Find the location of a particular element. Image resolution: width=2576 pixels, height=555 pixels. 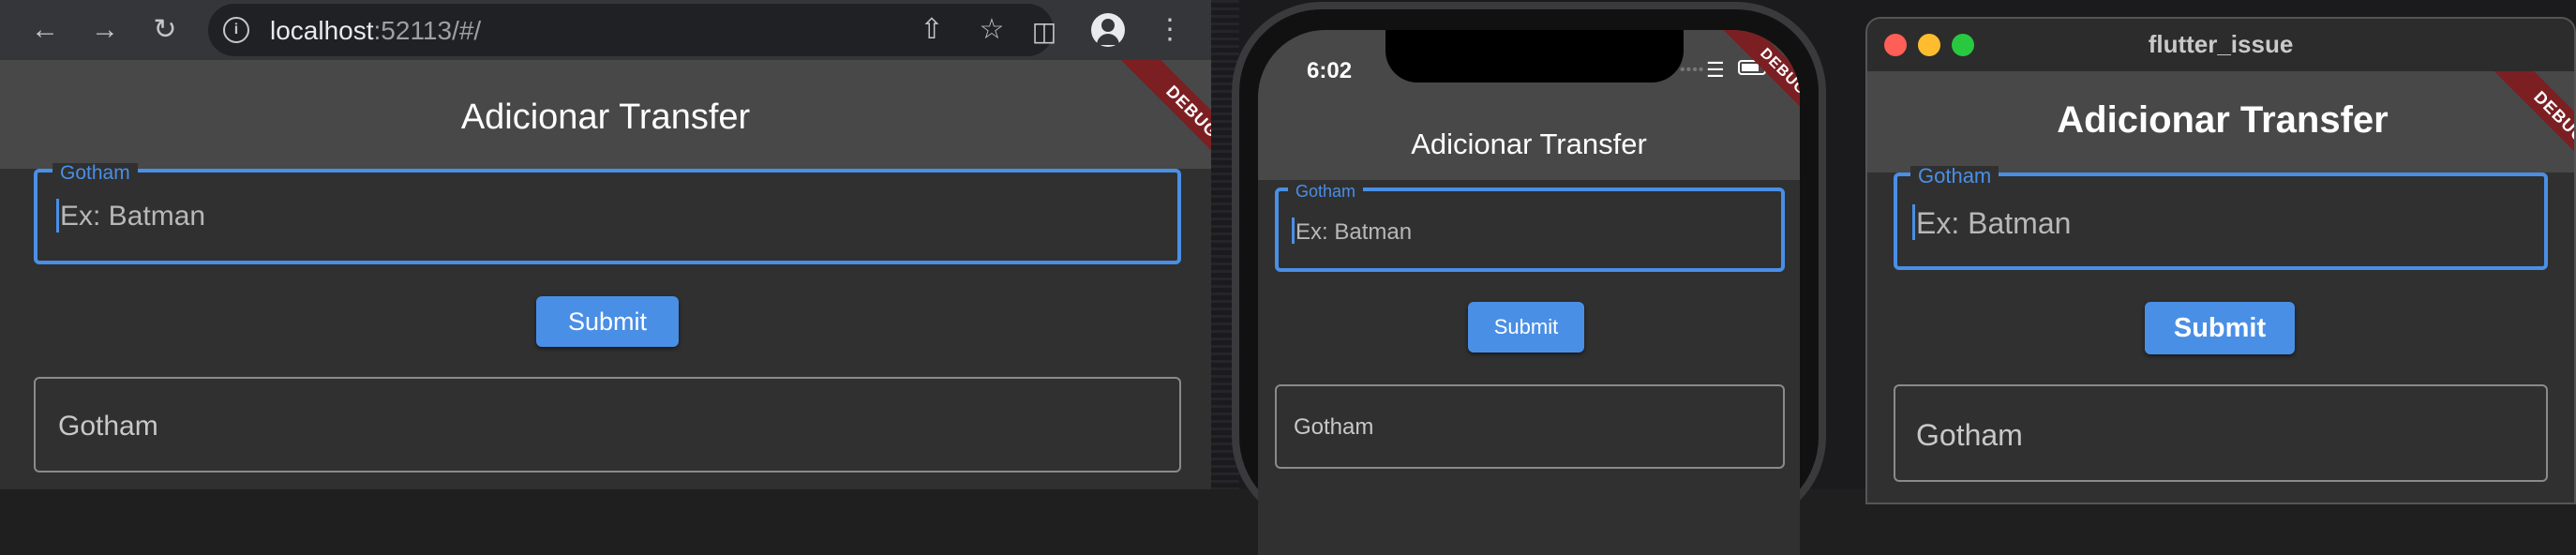

side-panel-icon: ◫ is located at coordinates (1045, 31).